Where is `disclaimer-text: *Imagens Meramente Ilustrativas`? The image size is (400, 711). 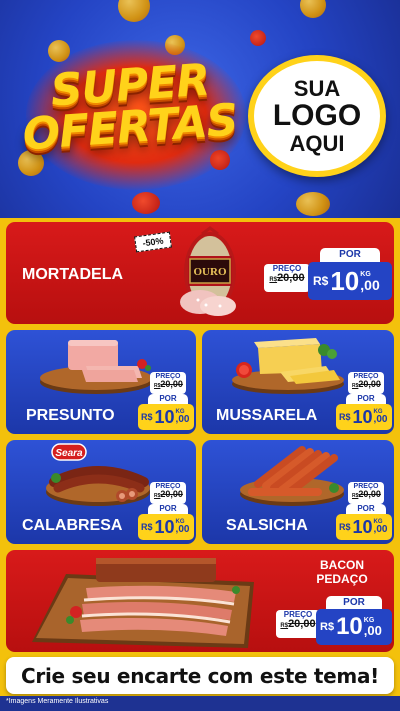
disclaimer-text: *Imagens Meramente Ilustrativas is located at coordinates (57, 701).